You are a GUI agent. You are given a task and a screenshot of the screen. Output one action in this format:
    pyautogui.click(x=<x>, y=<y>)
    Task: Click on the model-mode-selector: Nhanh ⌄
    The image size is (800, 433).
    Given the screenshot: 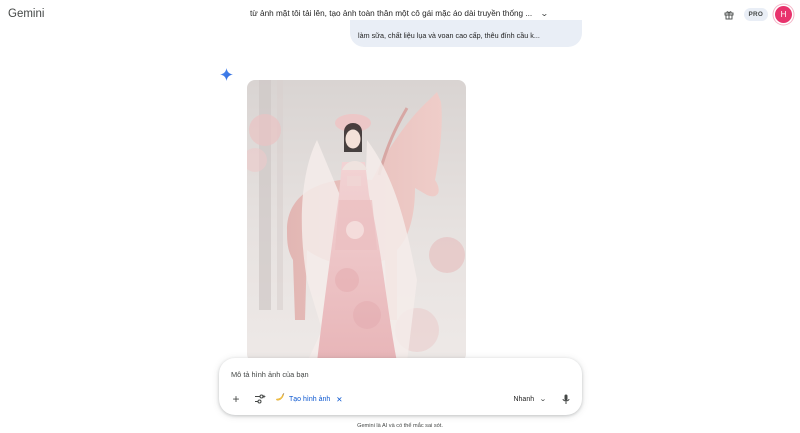 What is the action you would take?
    pyautogui.click(x=530, y=399)
    